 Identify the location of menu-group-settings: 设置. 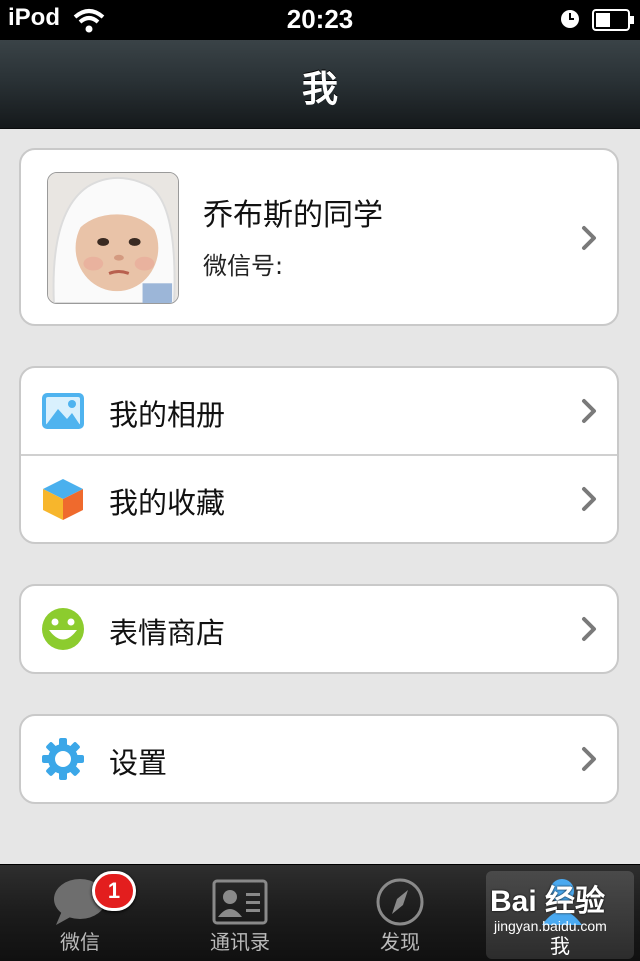
(319, 759).